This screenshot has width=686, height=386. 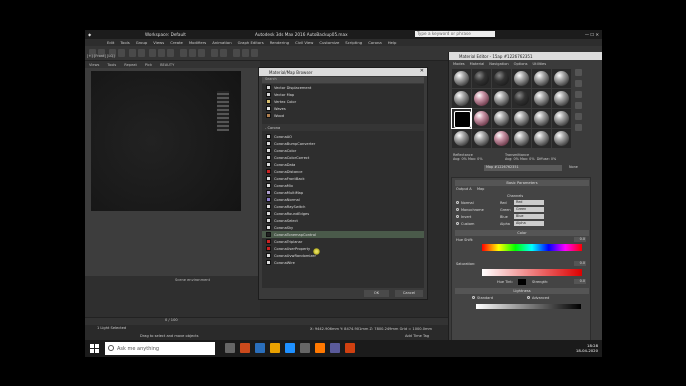 What do you see at coordinates (522, 233) in the screenshot?
I see `color-header: Color` at bounding box center [522, 233].